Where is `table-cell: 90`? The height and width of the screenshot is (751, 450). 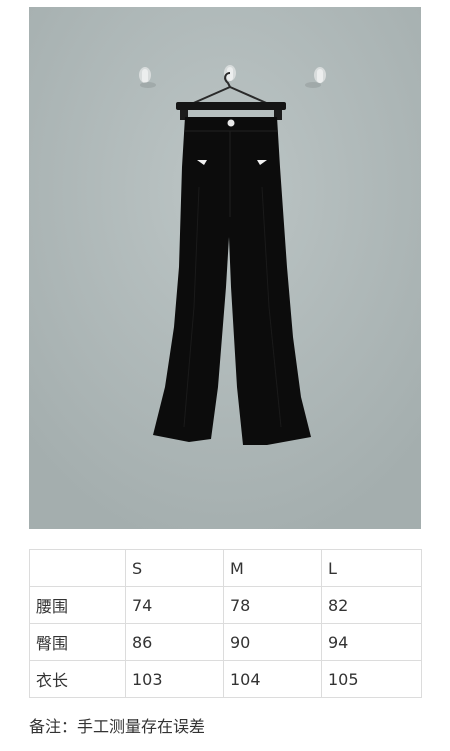 table-cell: 90 is located at coordinates (272, 642).